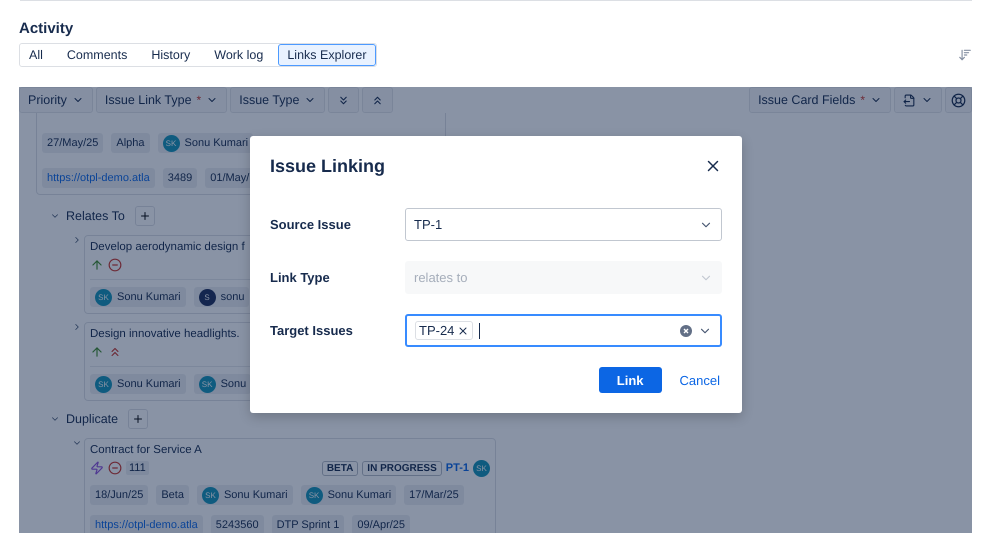 This screenshot has height=559, width=999. Describe the element at coordinates (444, 330) in the screenshot. I see `issue-tag: TP-24` at that location.